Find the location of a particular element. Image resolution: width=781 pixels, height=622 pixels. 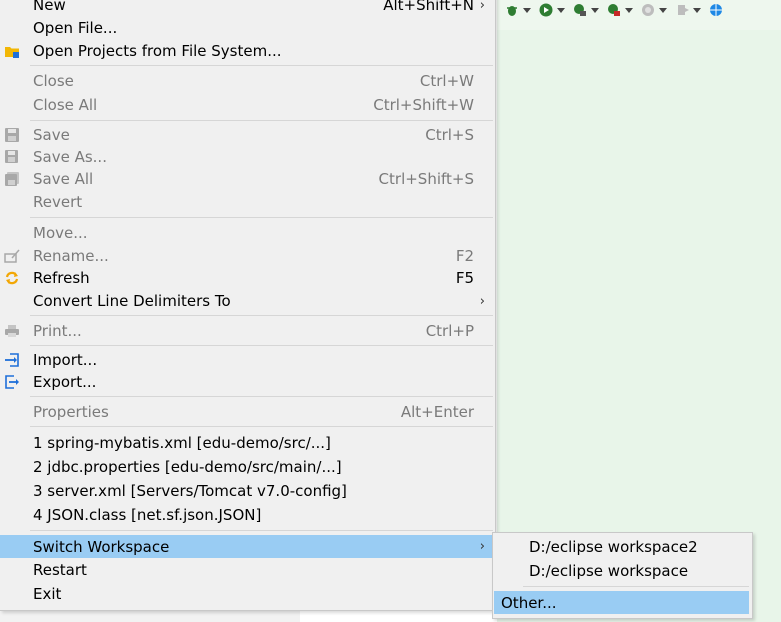

recent-file-4: 4 JSON.class [net.sf.json.JSON] is located at coordinates (247, 515).